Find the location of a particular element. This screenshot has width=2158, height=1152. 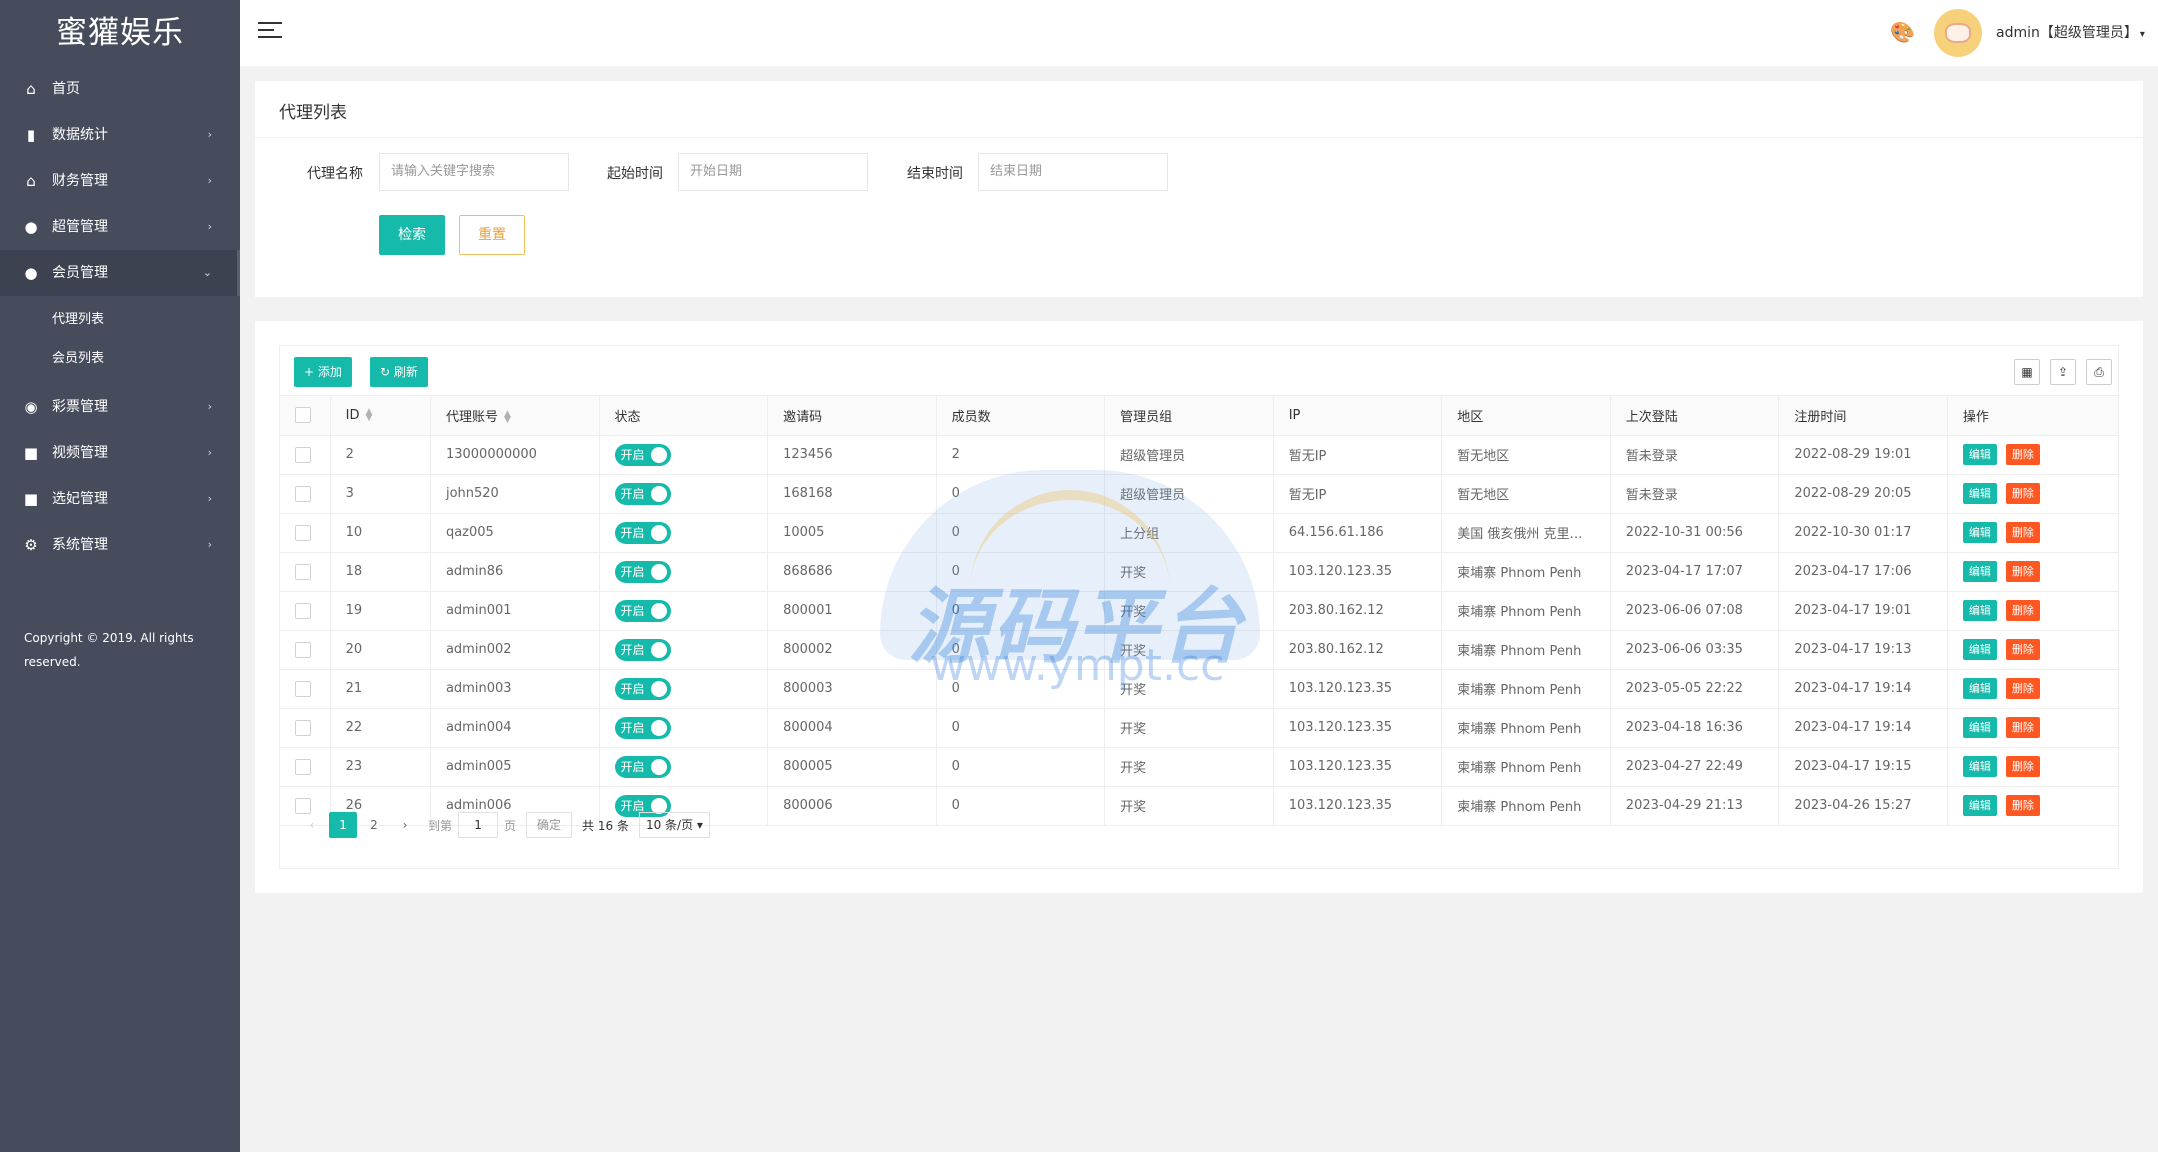

add-button: + 添加 is located at coordinates (323, 372).